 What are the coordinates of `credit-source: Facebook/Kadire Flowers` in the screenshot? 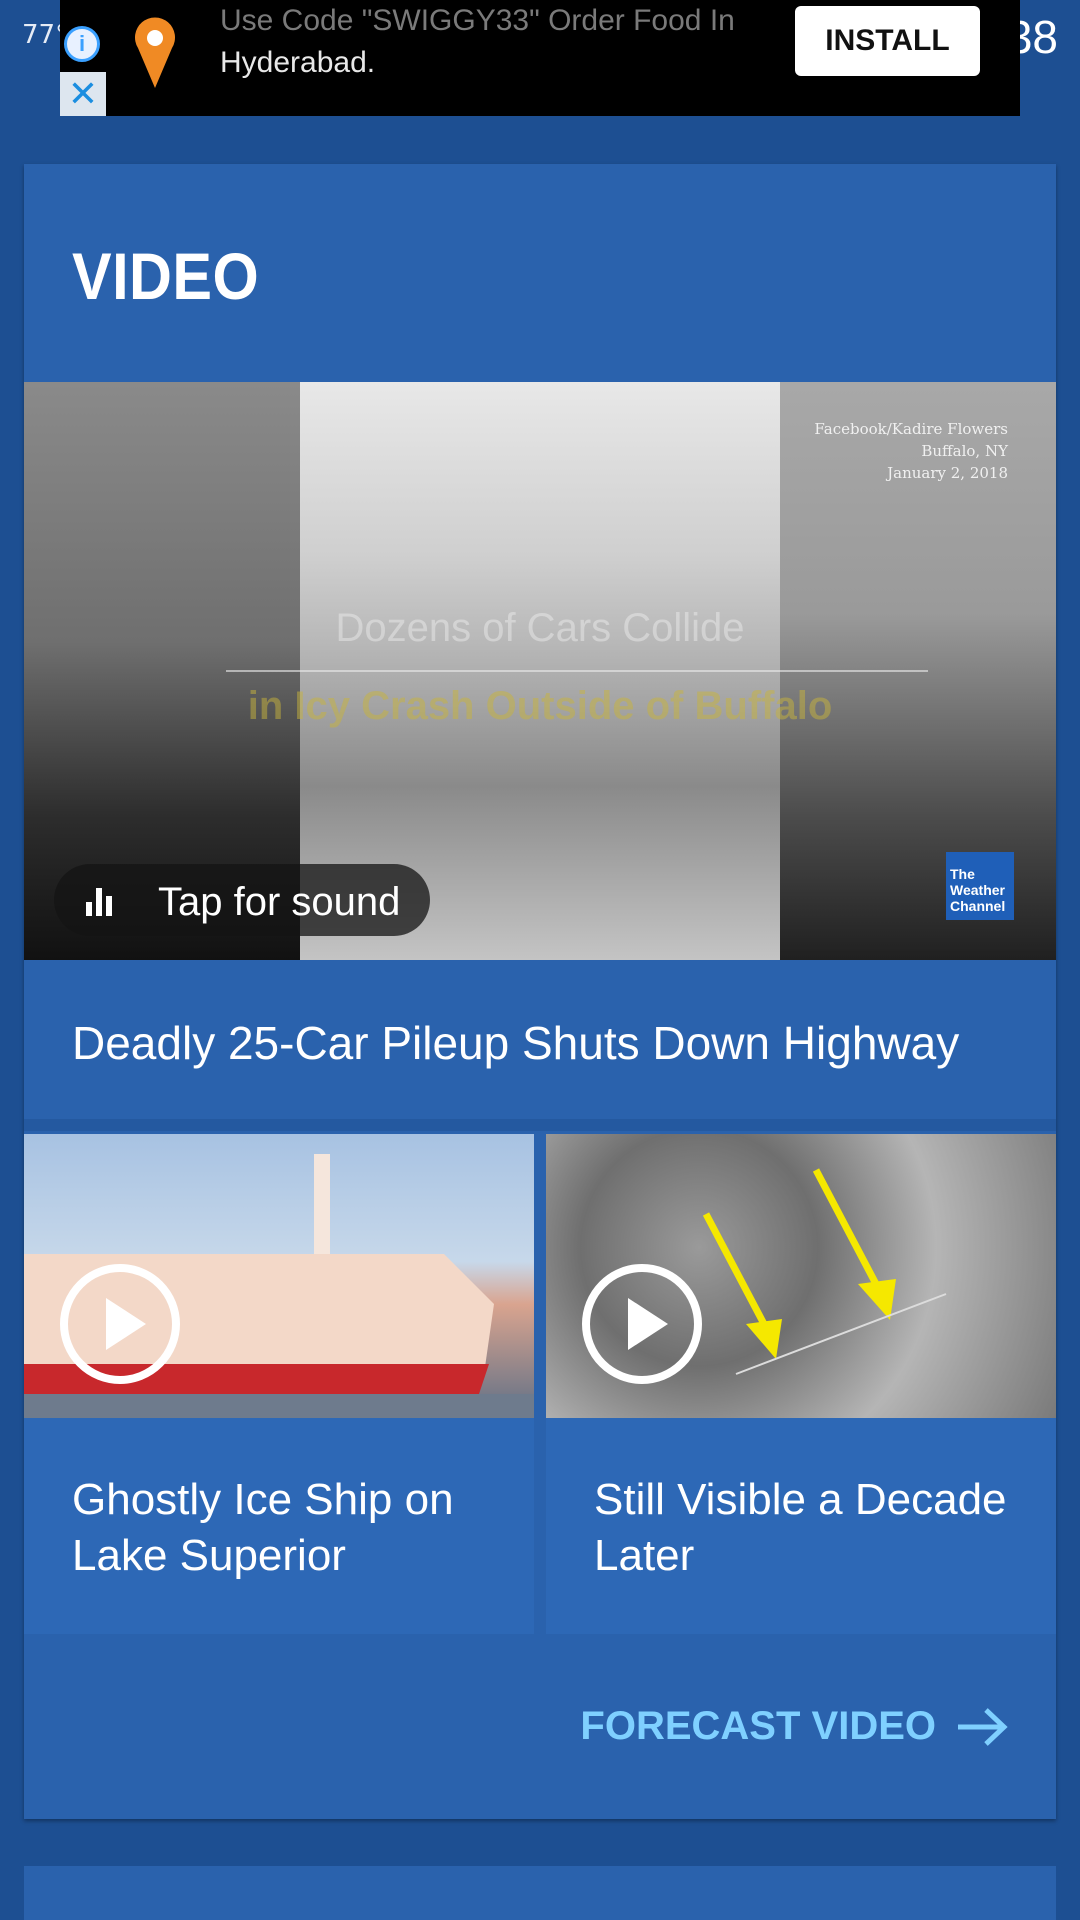 It's located at (911, 429).